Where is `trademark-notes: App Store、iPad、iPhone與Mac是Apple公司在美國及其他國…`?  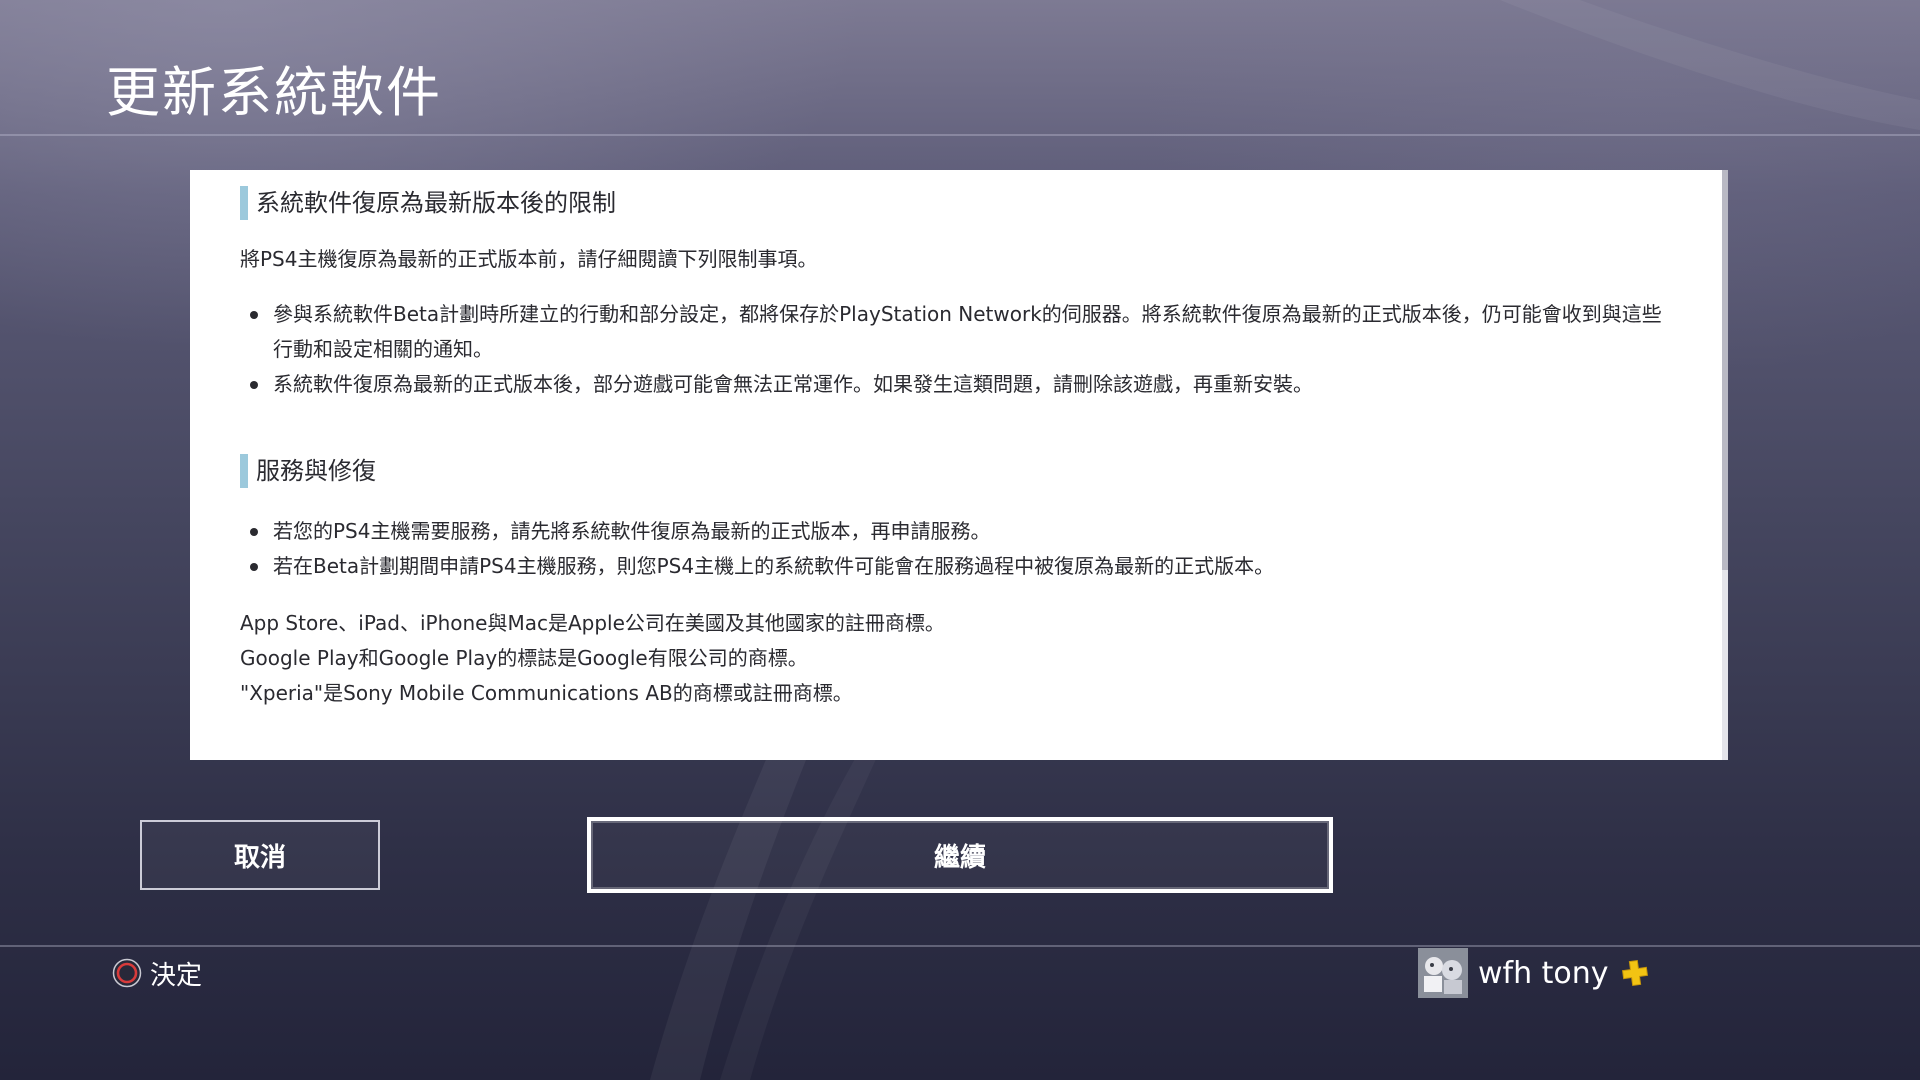
trademark-notes: App Store、iPad、iPhone與Mac是Apple公司在美國及其他國… is located at coordinates (960, 658).